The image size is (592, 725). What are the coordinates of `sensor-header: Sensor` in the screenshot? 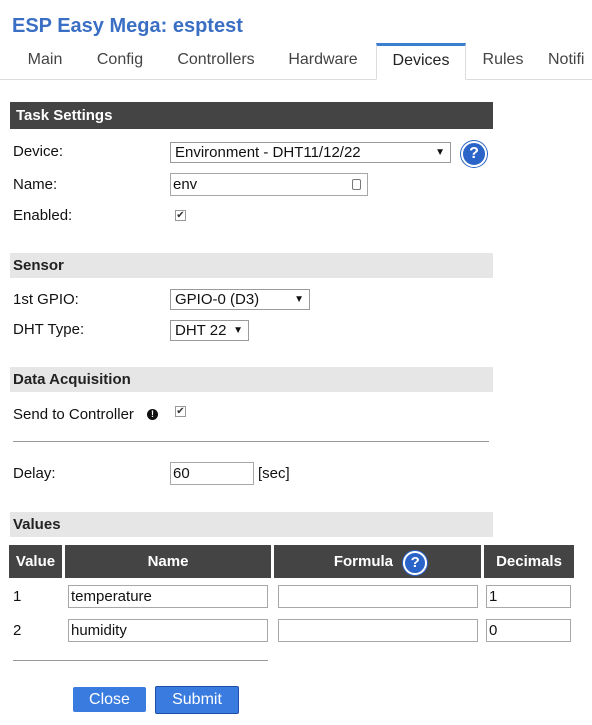 It's located at (251, 265).